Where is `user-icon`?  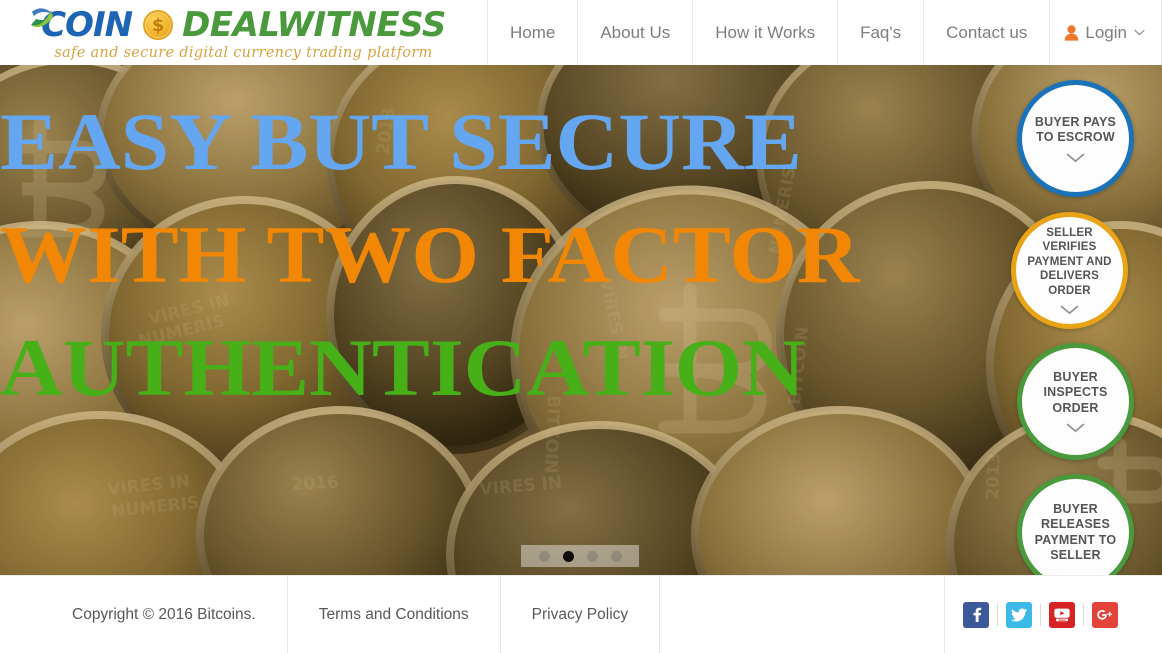
user-icon is located at coordinates (1071, 32).